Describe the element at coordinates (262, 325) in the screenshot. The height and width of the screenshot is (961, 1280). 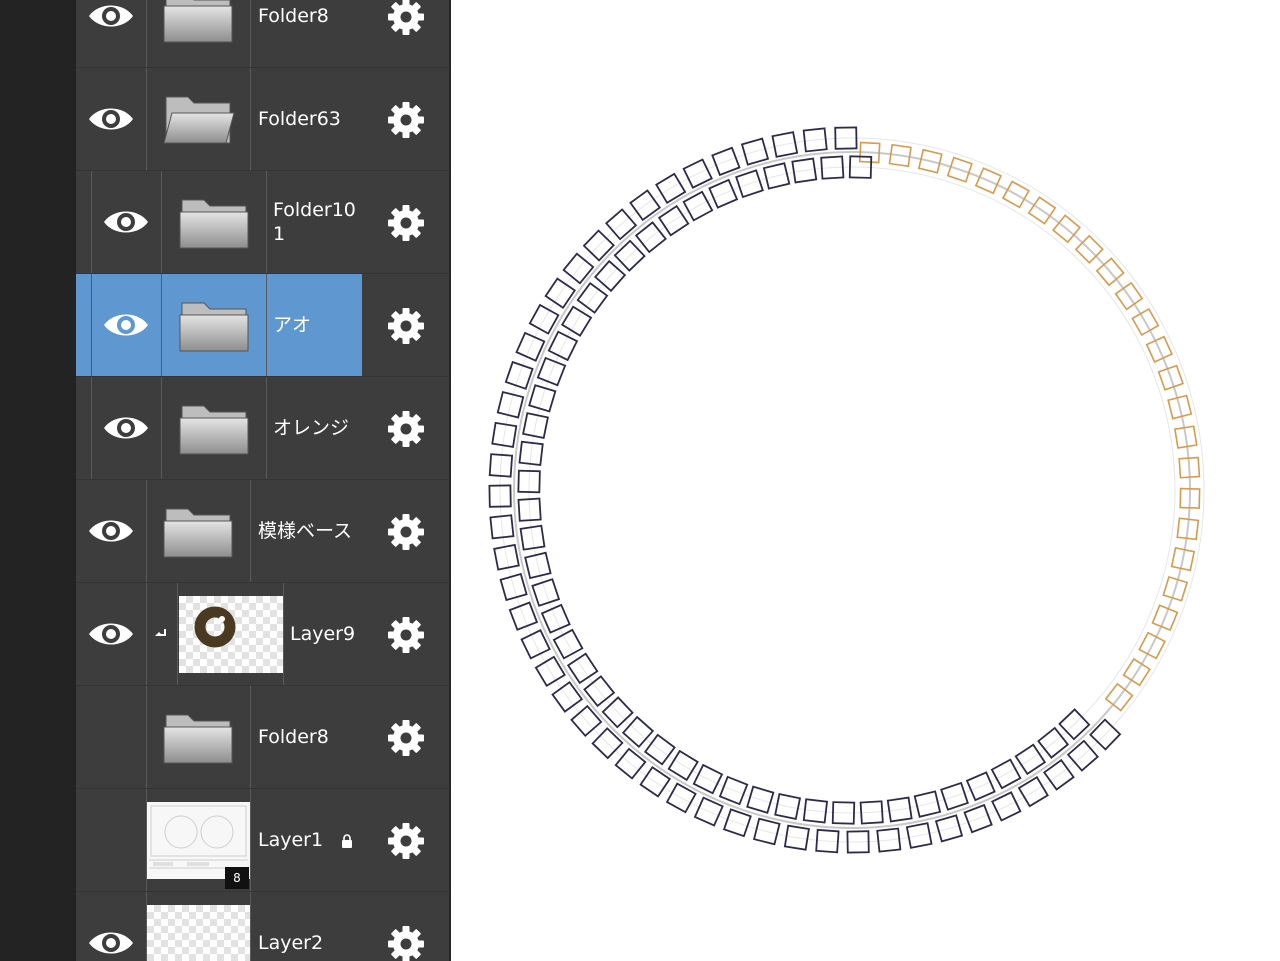
I see `layer-row-ao-selected: アオ` at that location.